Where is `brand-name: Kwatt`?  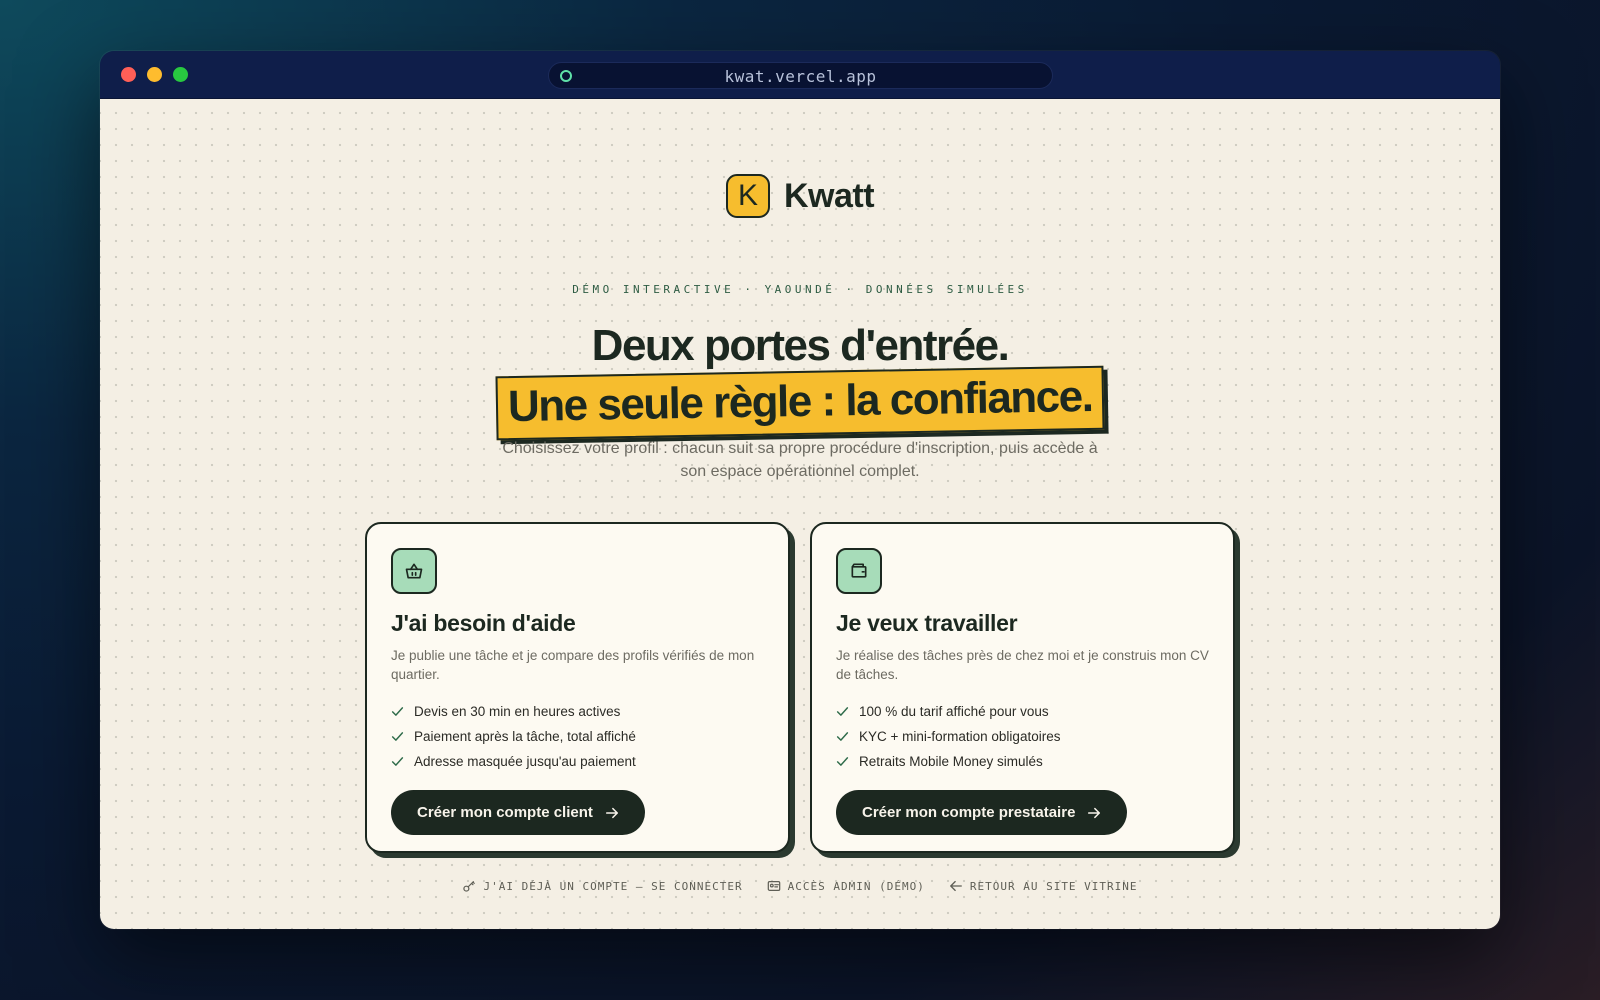 brand-name: Kwatt is located at coordinates (829, 195).